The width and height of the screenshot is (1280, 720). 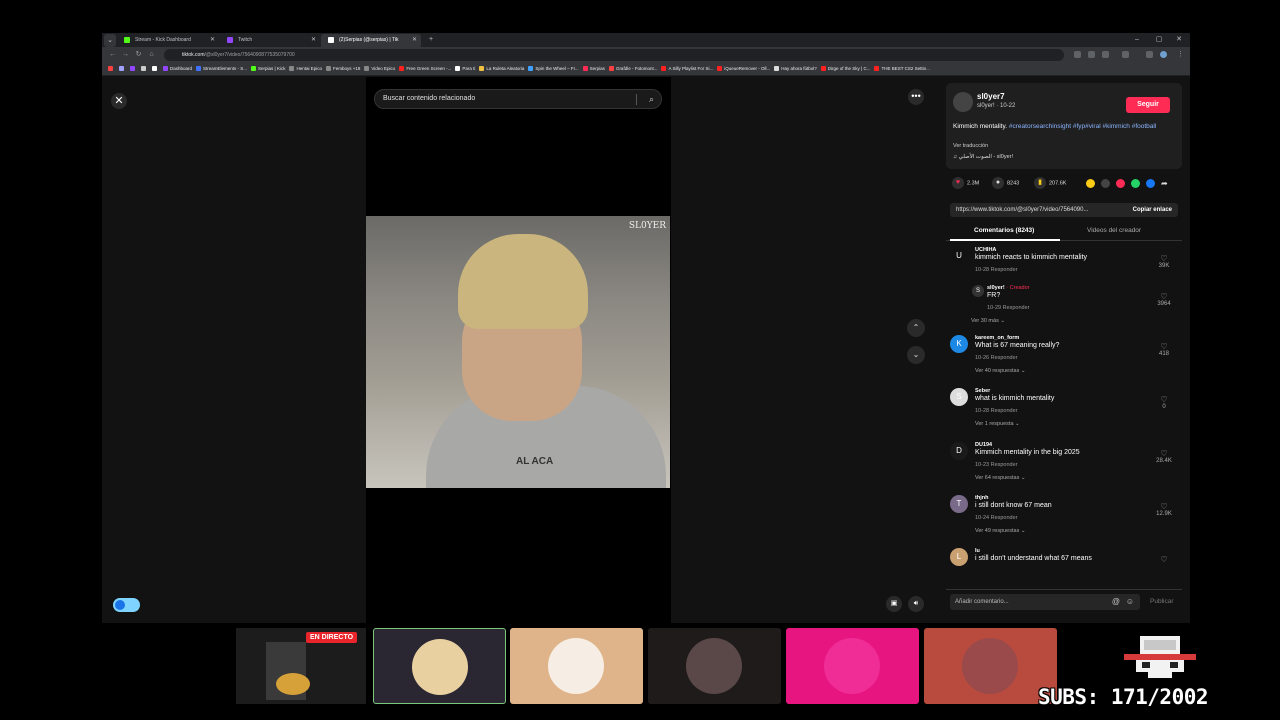 What do you see at coordinates (1149, 54) in the screenshot?
I see `downloads-icon` at bounding box center [1149, 54].